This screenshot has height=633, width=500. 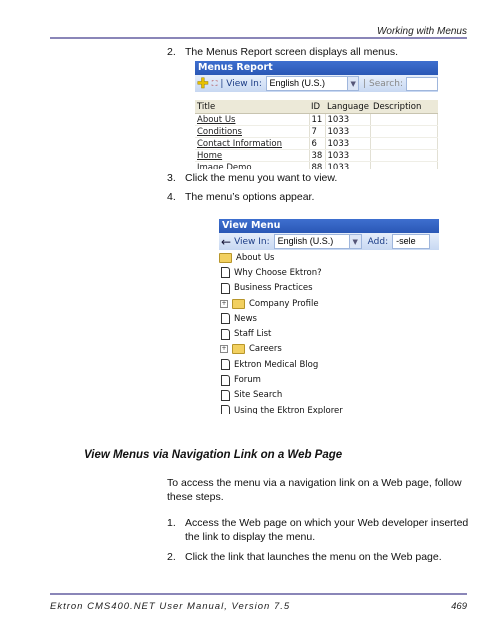 What do you see at coordinates (253, 334) in the screenshot?
I see `menu-item-label: Staff List` at bounding box center [253, 334].